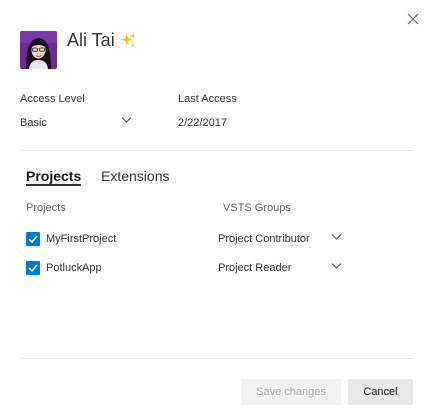  I want to click on last-access-label: Last Access, so click(207, 99).